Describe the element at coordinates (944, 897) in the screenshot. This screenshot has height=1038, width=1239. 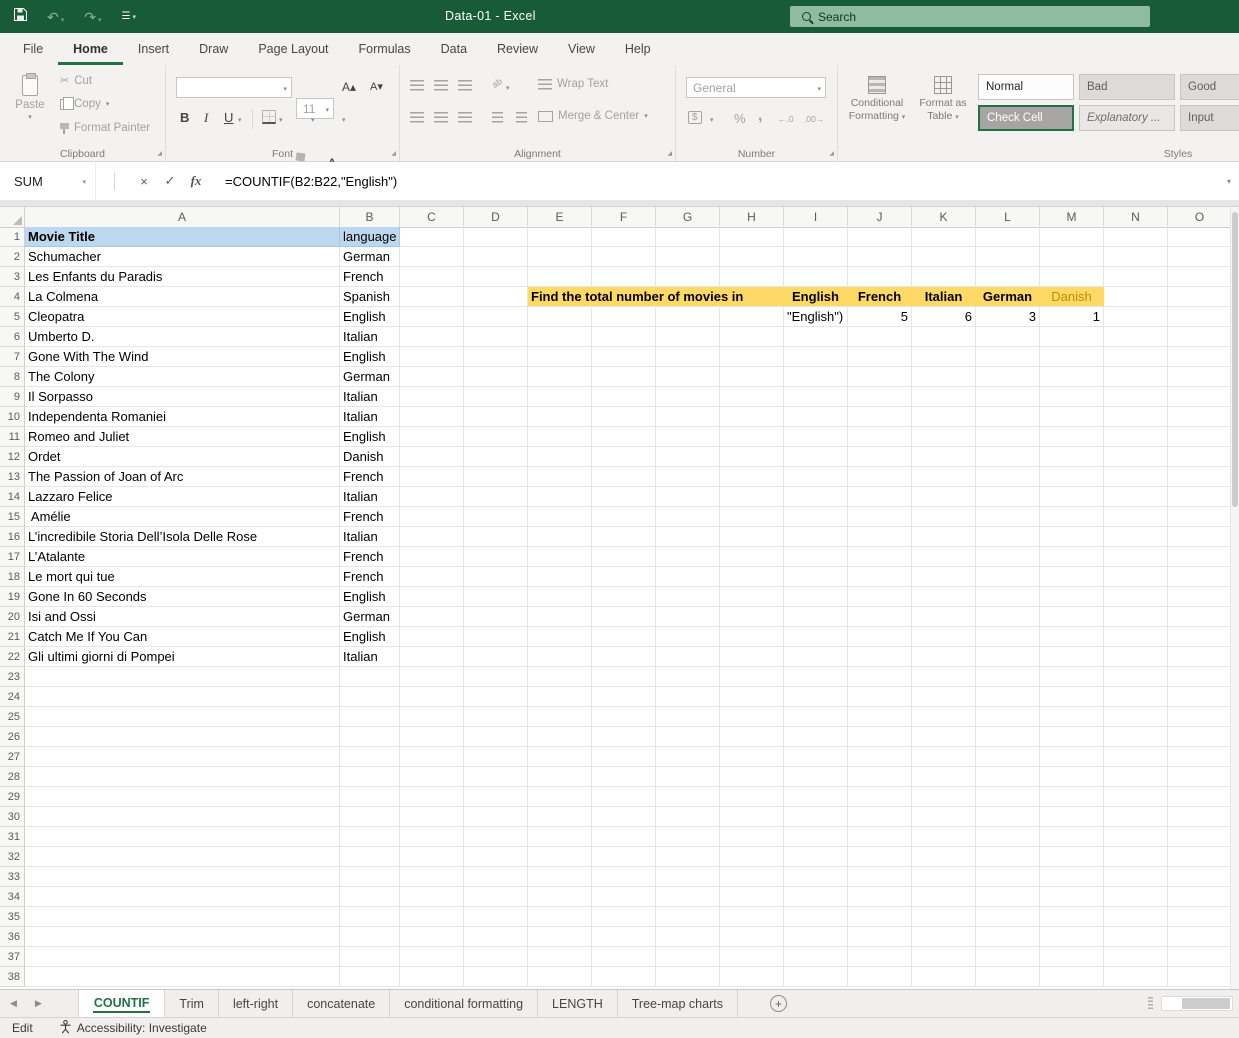
I see `cell-K34` at that location.